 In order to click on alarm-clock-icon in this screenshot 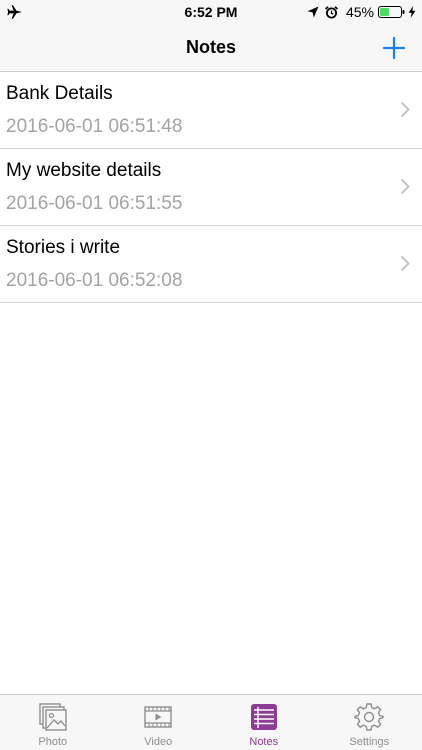, I will do `click(331, 11)`.